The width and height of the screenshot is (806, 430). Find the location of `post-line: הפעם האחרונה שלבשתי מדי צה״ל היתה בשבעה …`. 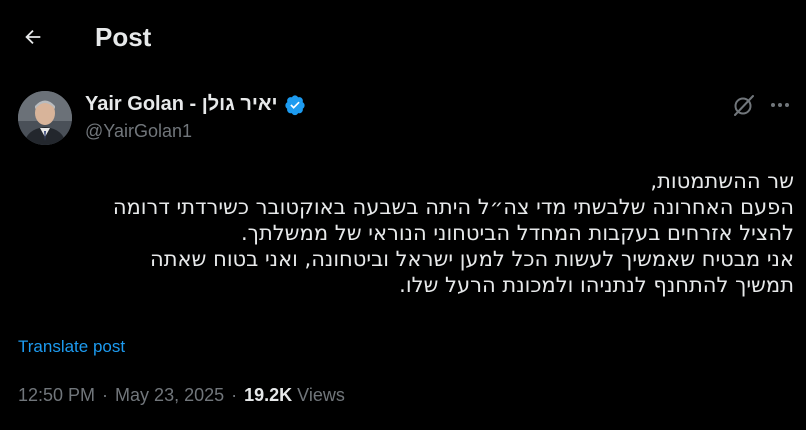

post-line: הפעם האחרונה שלבשתי מדי צה״ל היתה בשבעה … is located at coordinates (453, 207).